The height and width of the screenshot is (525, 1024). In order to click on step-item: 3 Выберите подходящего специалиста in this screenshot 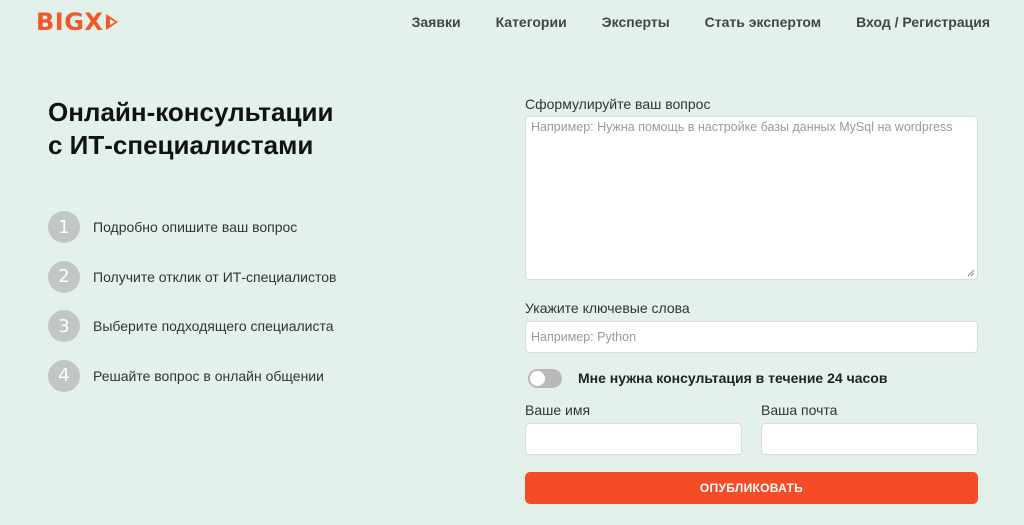, I will do `click(192, 326)`.